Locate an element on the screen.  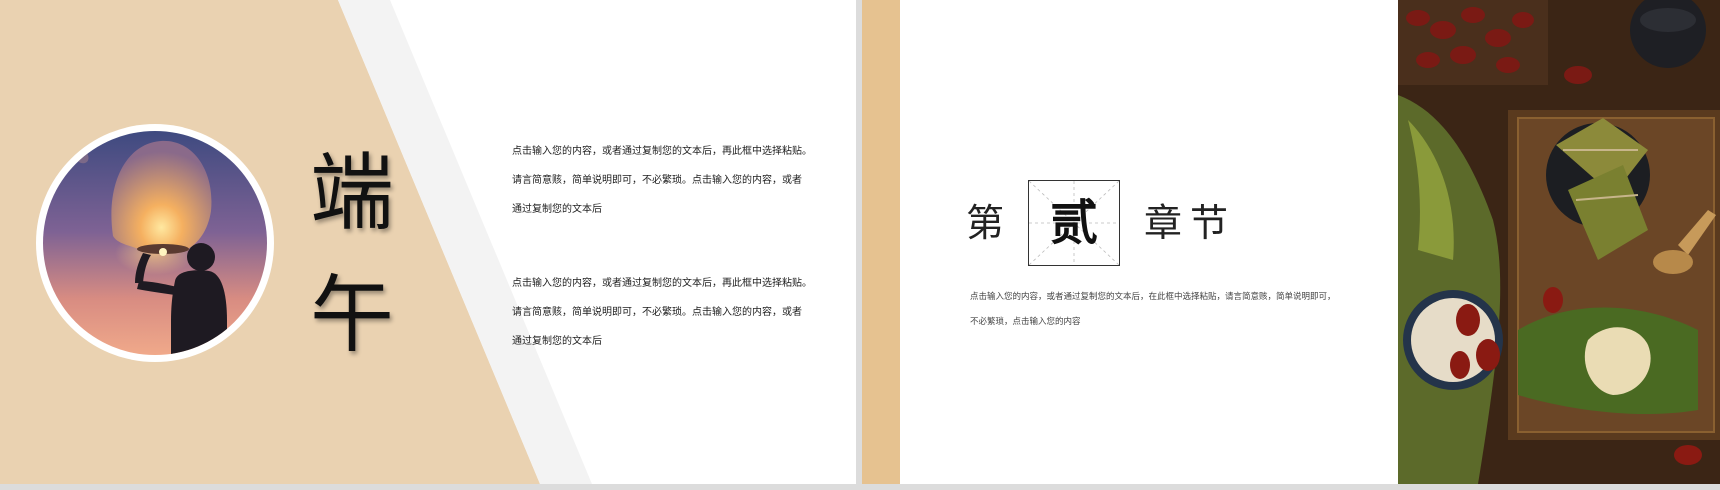
chapter-number-box: 贰 is located at coordinates (1074, 223).